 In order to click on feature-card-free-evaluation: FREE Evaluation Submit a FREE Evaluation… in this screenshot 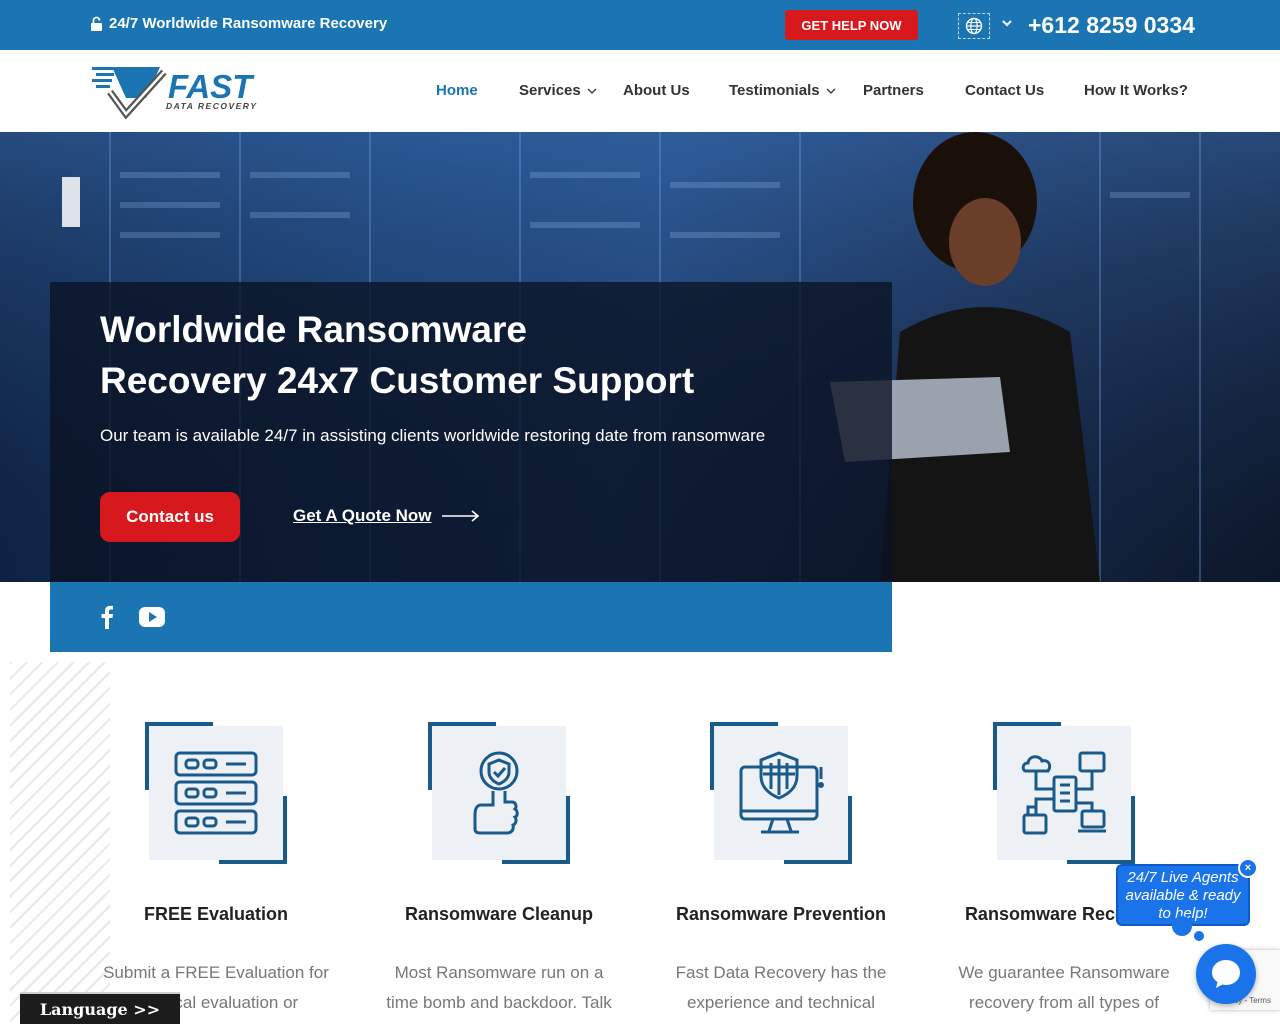, I will do `click(216, 873)`.